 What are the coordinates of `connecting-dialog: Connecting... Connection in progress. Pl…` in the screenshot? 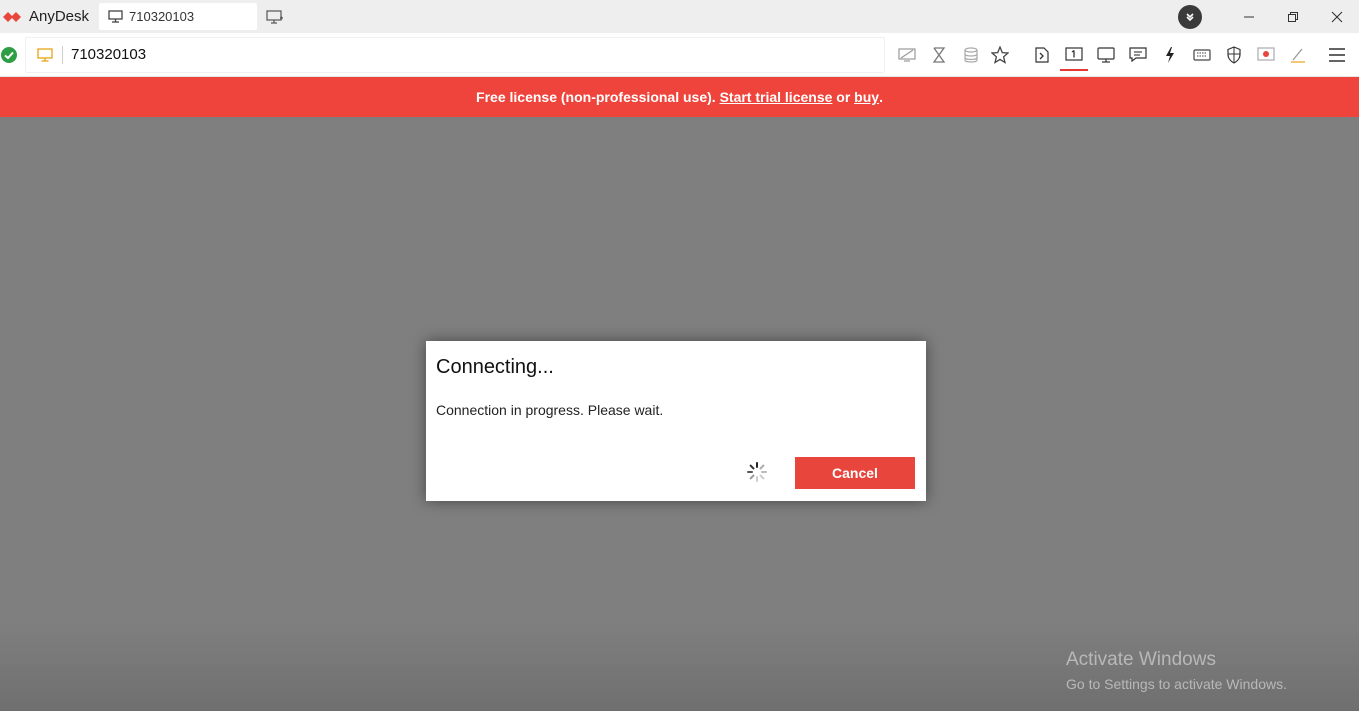 It's located at (676, 421).